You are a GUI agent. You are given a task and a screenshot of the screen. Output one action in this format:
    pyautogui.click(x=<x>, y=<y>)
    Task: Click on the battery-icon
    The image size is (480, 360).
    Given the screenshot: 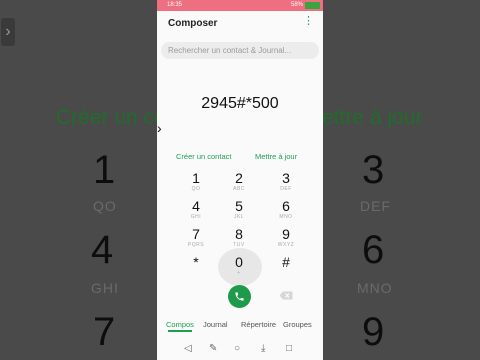 What is the action you would take?
    pyautogui.click(x=312, y=5)
    